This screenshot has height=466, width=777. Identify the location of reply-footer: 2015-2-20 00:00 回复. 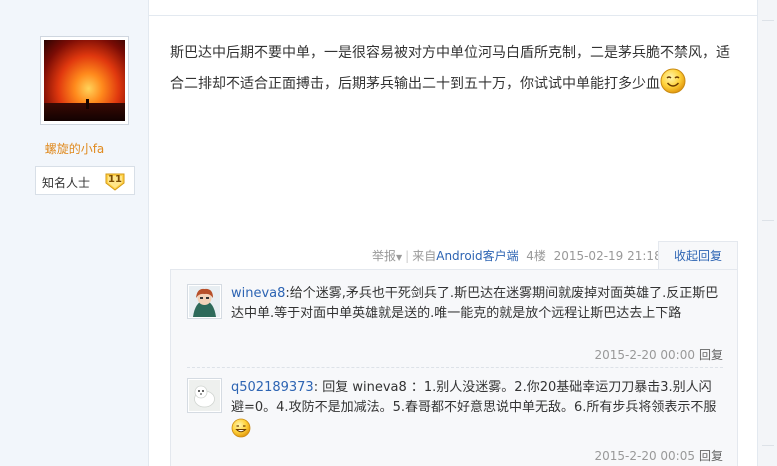
(658, 354).